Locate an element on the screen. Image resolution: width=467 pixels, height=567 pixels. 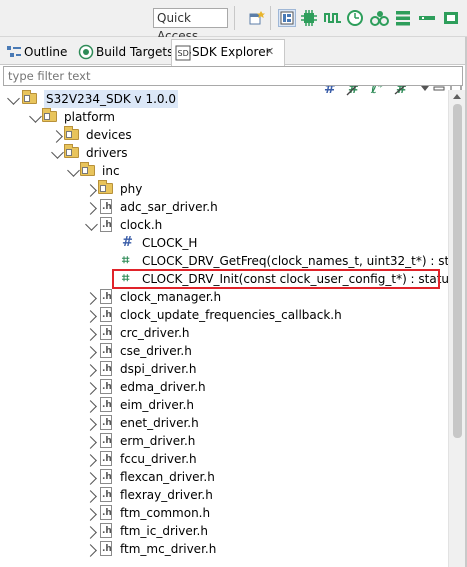
quick-access-field: Quick Access is located at coordinates (190, 25).